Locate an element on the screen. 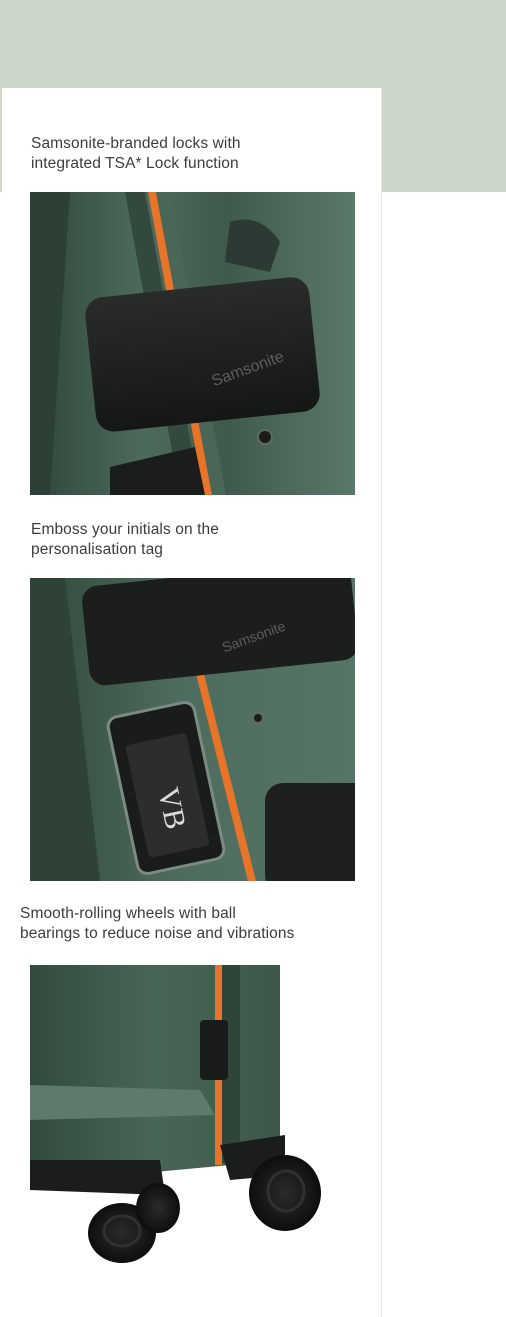 This screenshot has width=506, height=1317. caption-line: bearings to reduce noise and vibrations is located at coordinates (157, 933).